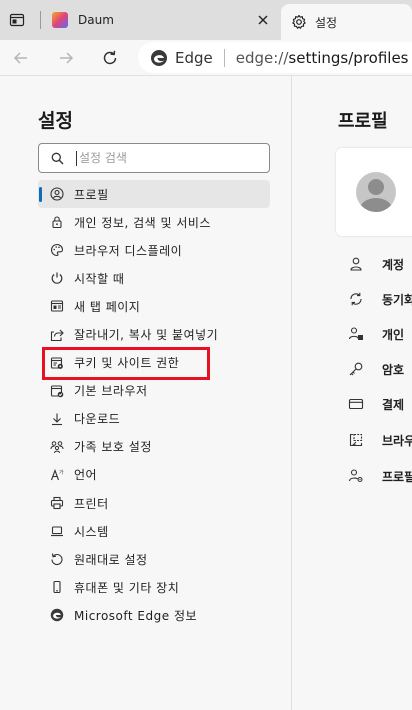  What do you see at coordinates (348, 57) in the screenshot?
I see `url-path: settings/profiles` at bounding box center [348, 57].